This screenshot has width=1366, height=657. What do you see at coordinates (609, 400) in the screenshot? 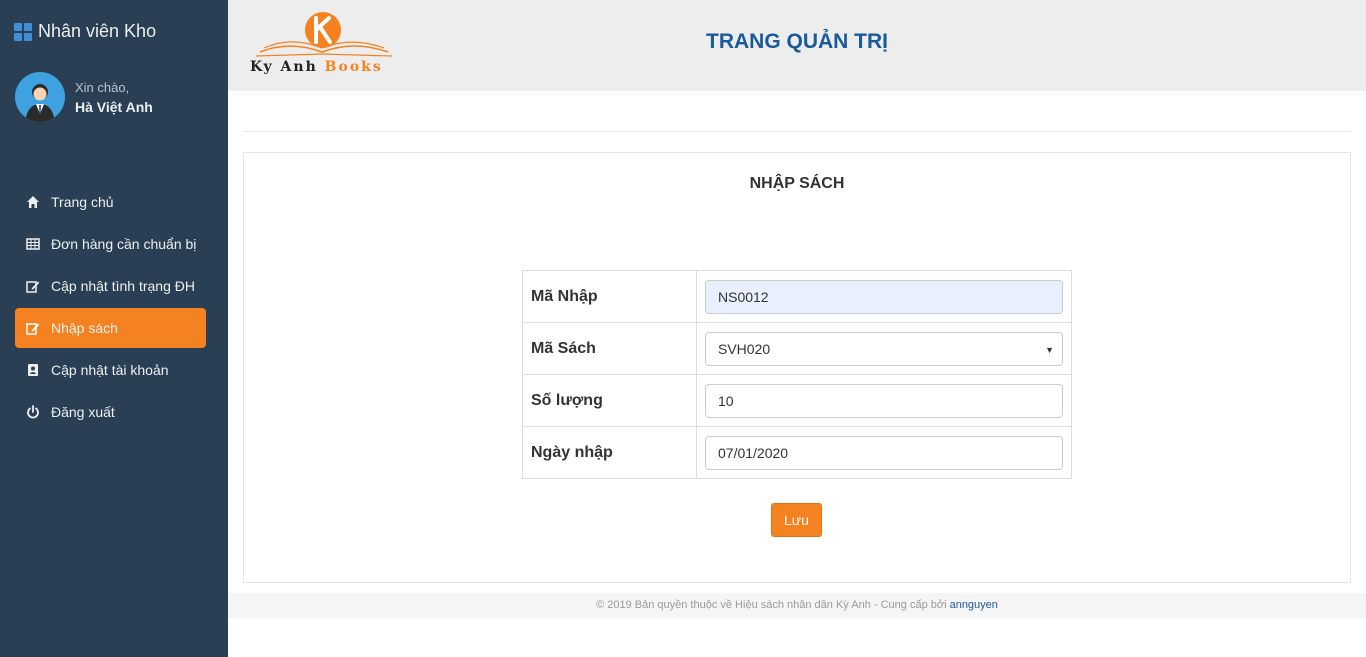
I see `field-label: Số lượng` at bounding box center [609, 400].